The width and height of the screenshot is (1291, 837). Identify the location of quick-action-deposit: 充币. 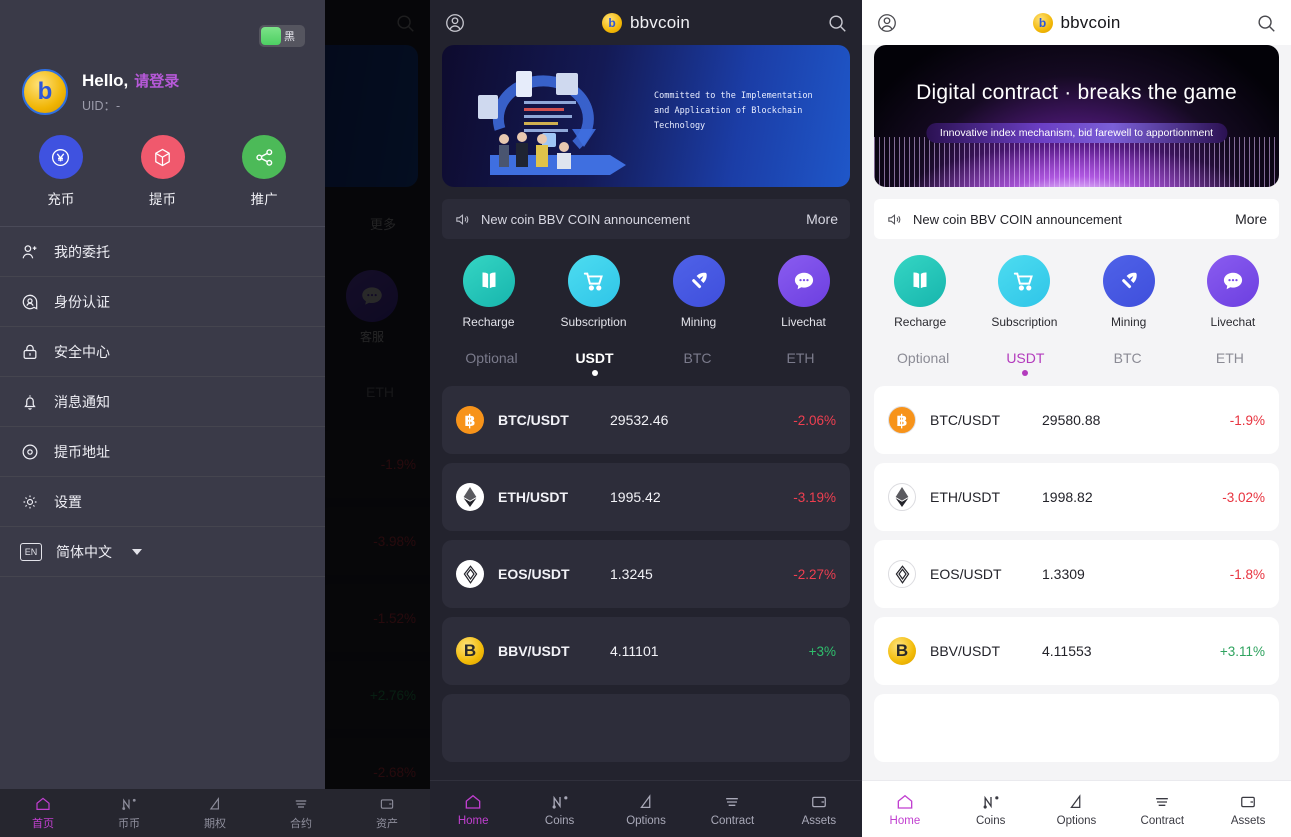
(61, 171).